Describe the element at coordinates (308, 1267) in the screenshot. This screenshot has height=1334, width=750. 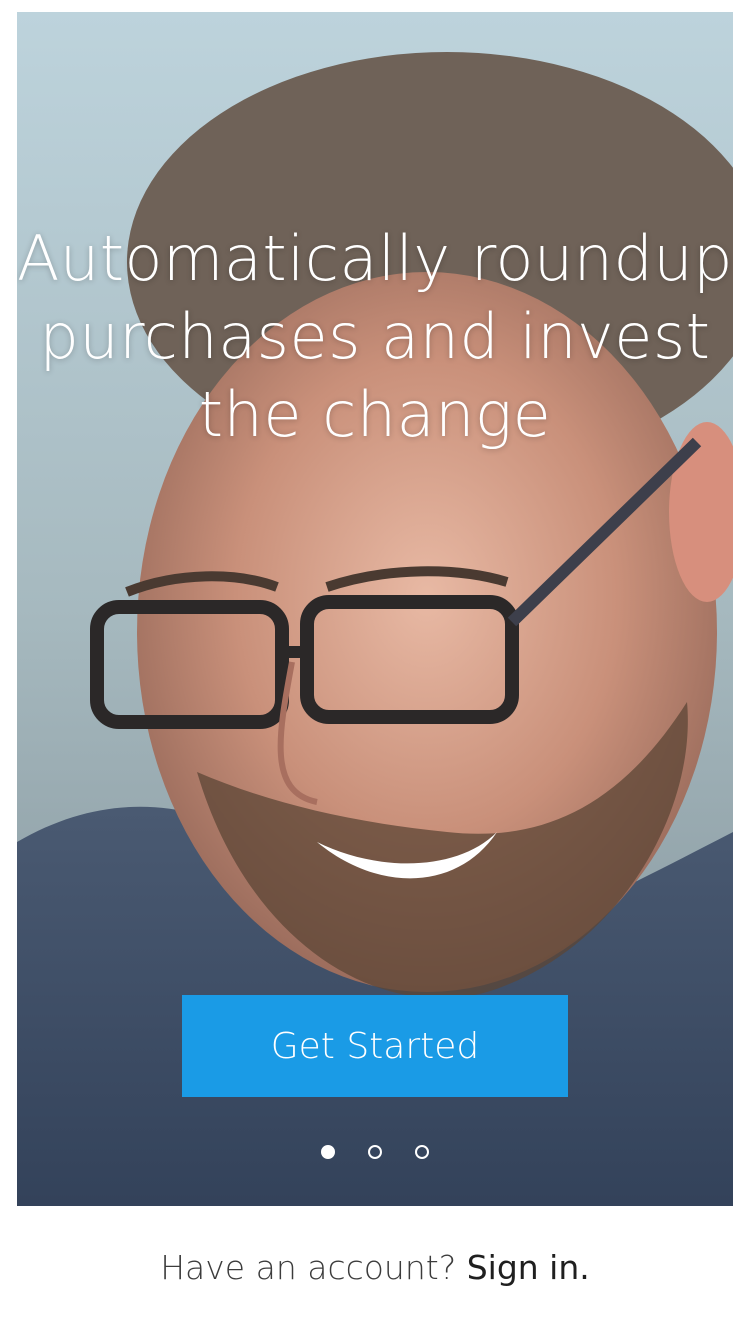
I see `signin-prompt-text: Have an account?` at that location.